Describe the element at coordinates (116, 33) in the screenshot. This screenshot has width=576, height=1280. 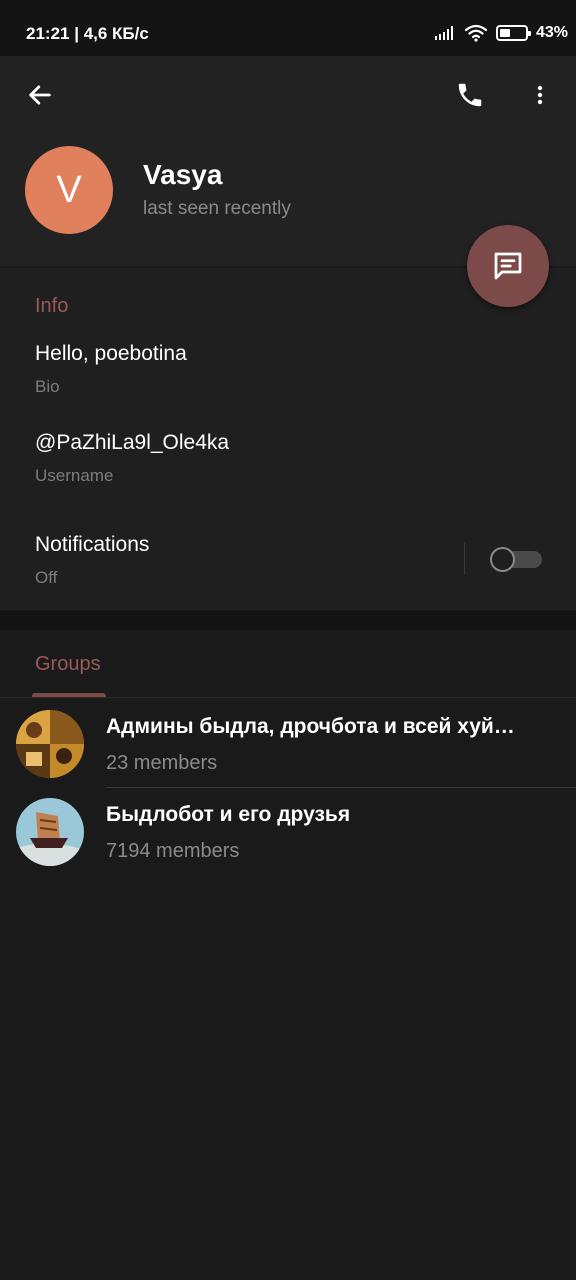
I see `status-network-speed: 4,6 КБ/с` at that location.